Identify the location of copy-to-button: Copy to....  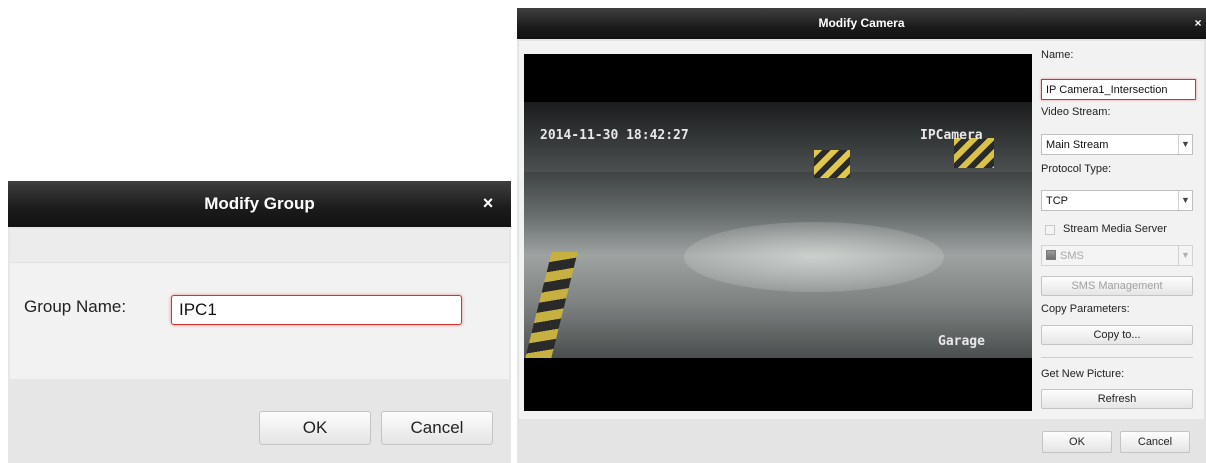
(1117, 335).